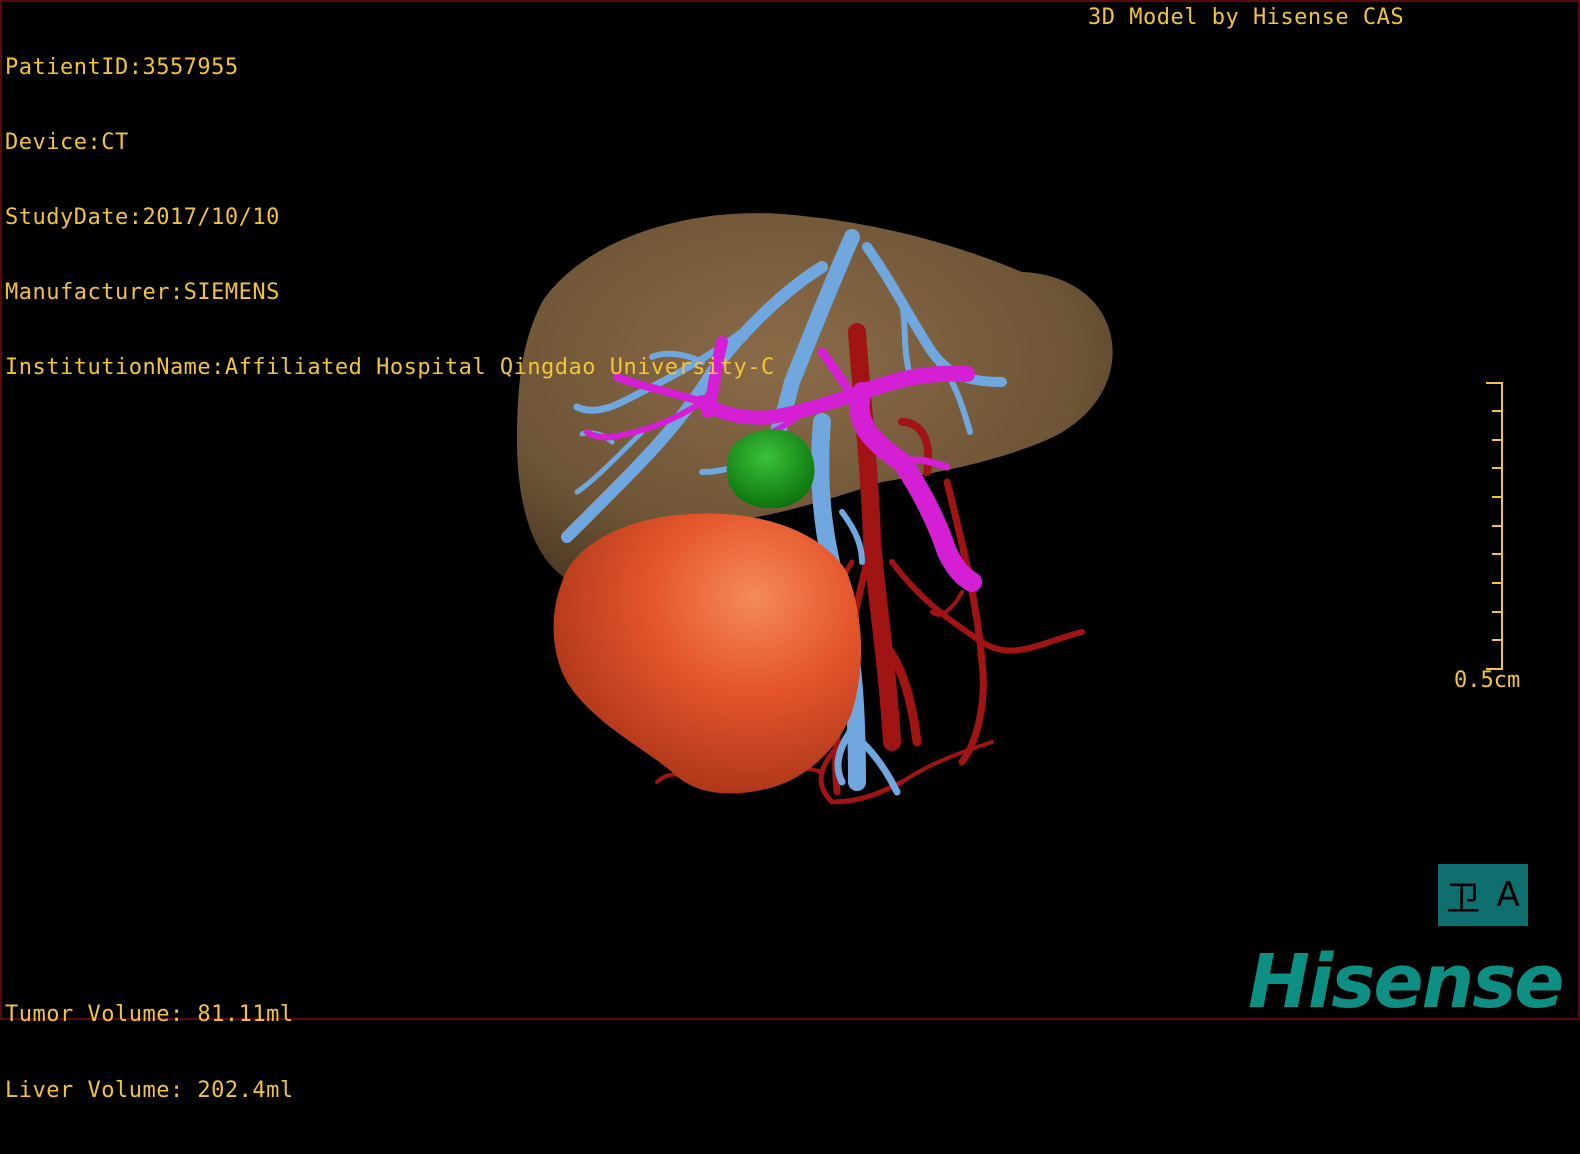 The image size is (1580, 1154). What do you see at coordinates (142, 217) in the screenshot?
I see `study-date: StudyDate:2017/10/10` at bounding box center [142, 217].